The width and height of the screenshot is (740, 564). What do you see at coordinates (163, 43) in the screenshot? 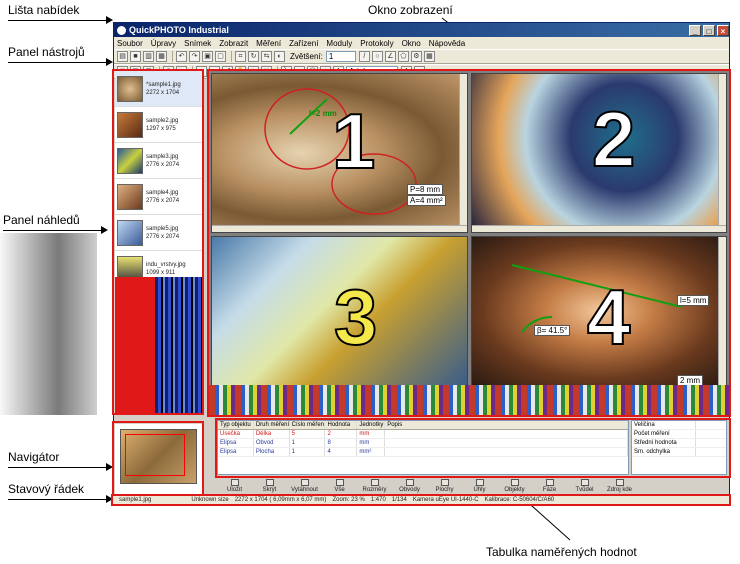
I see `menu-item-edit: Úpravy` at bounding box center [163, 43].